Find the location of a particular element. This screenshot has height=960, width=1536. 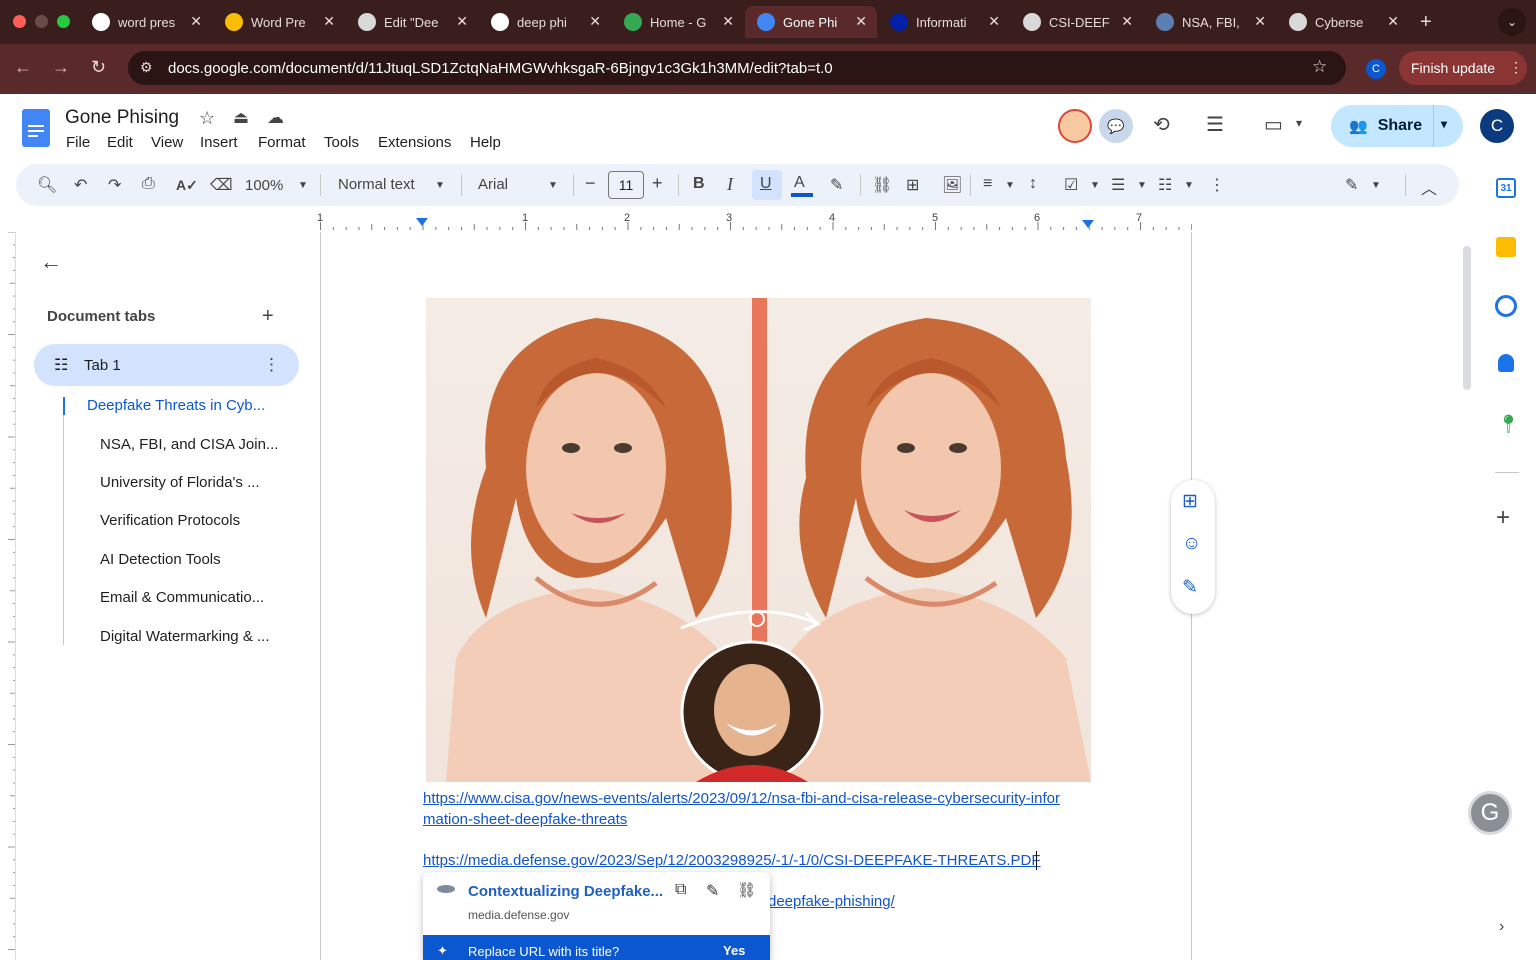

font-chevron-down-icon: ▼ is located at coordinates (553, 185).